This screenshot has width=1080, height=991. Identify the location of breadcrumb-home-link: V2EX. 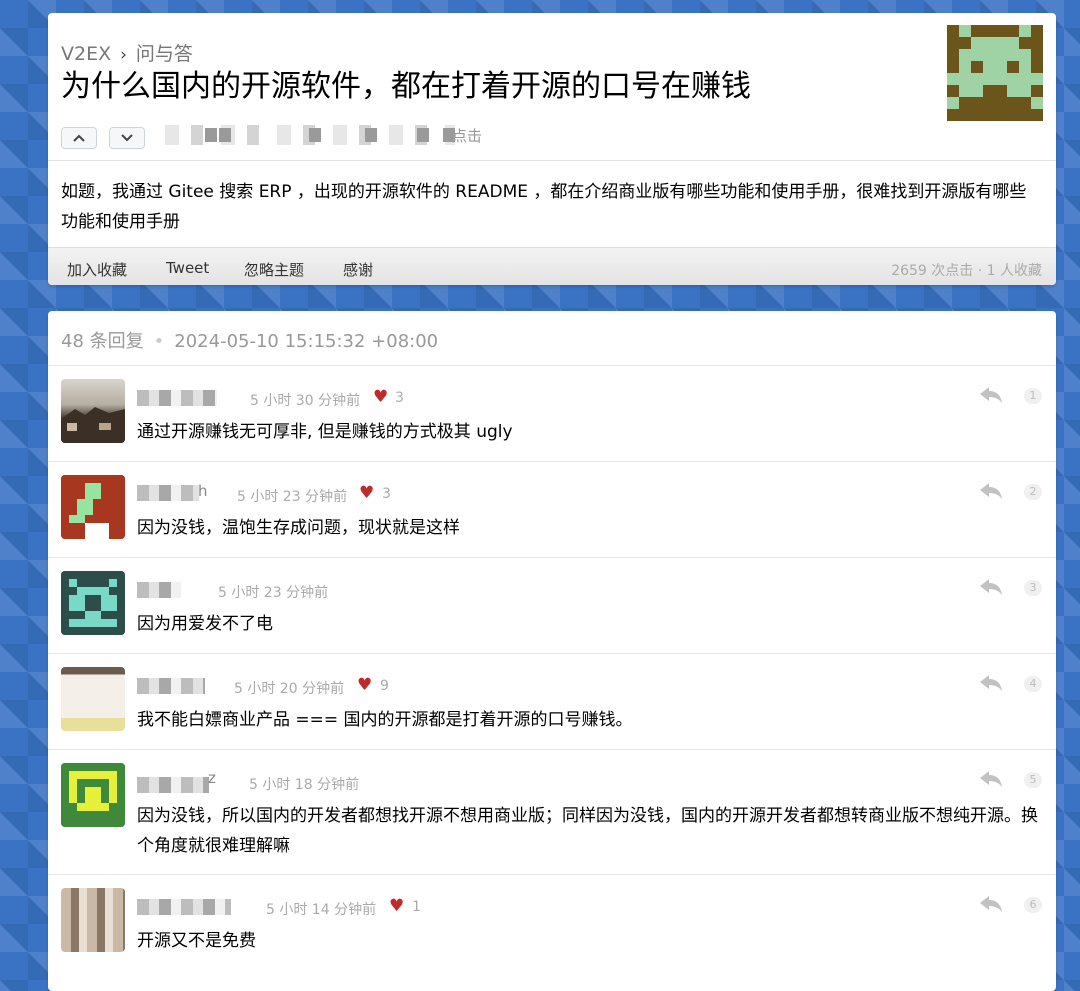
(86, 54).